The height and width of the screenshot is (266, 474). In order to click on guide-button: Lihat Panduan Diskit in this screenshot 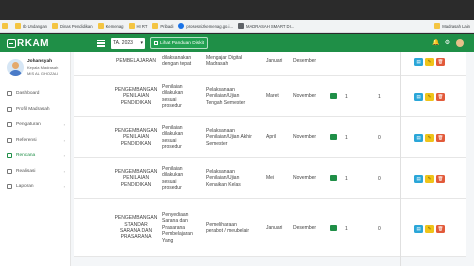, I will do `click(179, 43)`.